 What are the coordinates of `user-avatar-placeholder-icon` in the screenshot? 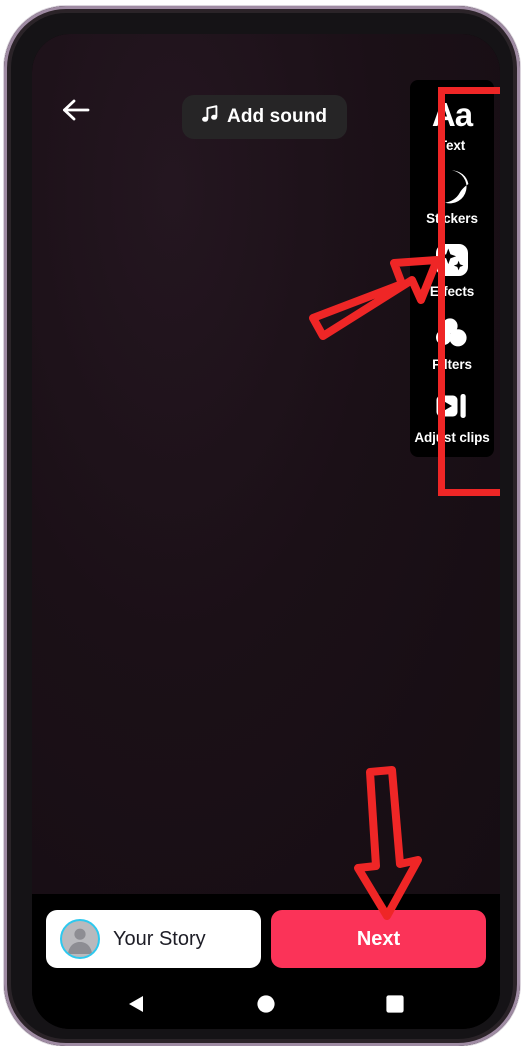 It's located at (80, 939).